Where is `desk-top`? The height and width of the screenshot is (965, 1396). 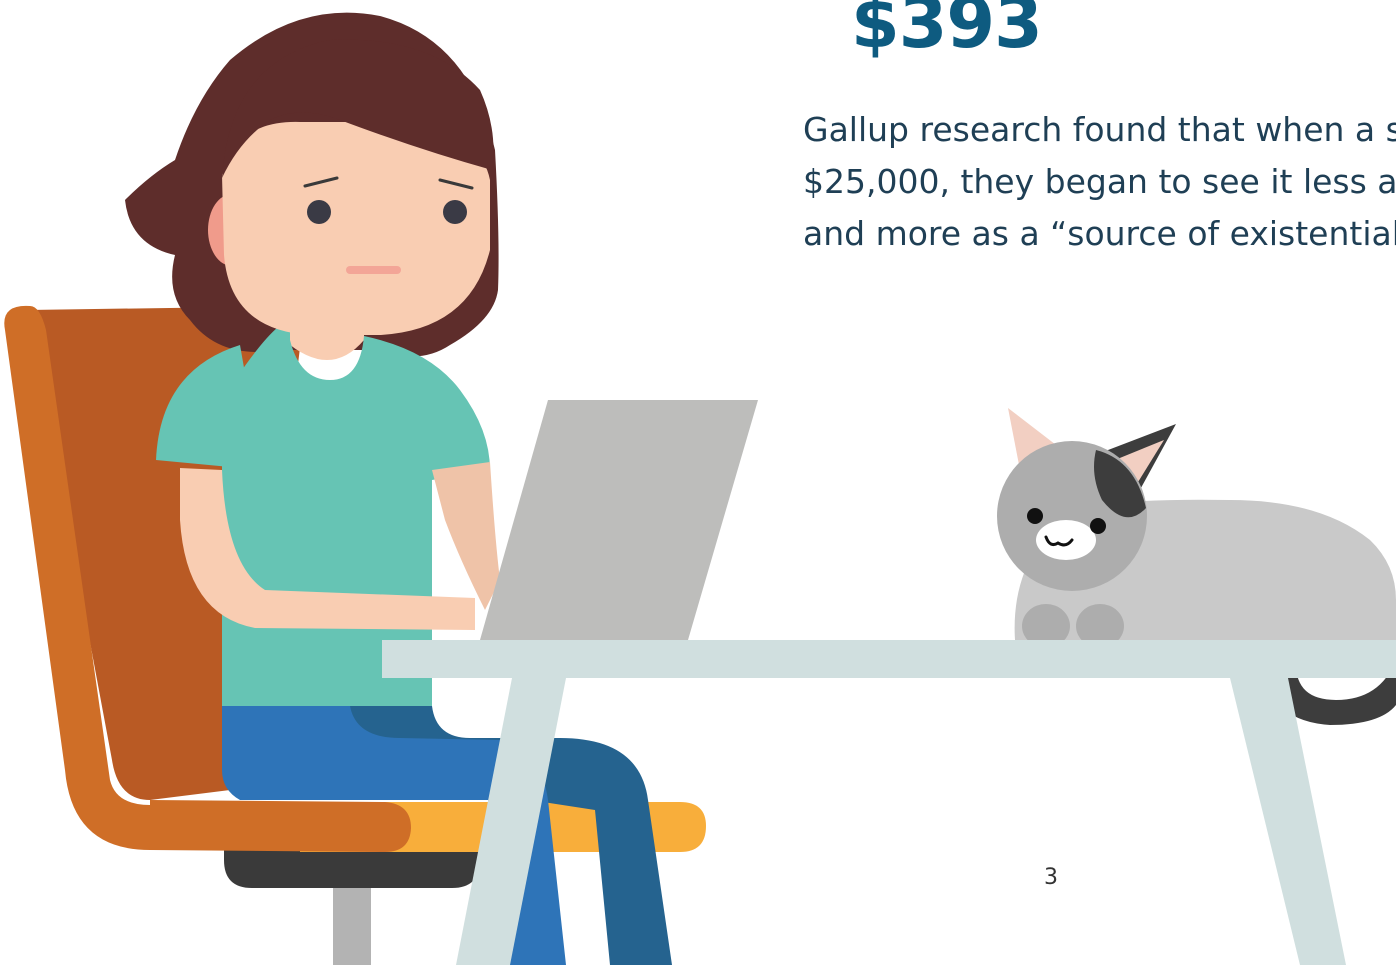 desk-top is located at coordinates (889, 659).